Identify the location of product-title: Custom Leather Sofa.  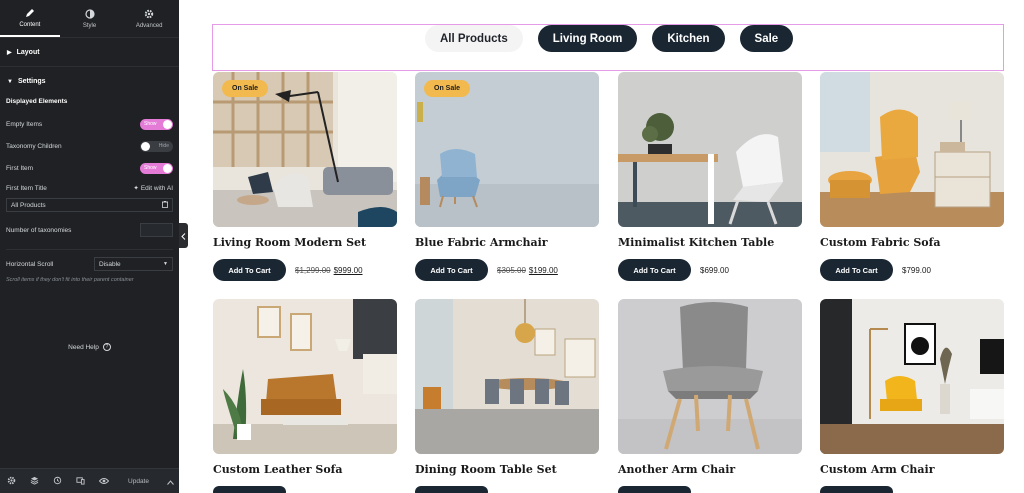
(305, 469).